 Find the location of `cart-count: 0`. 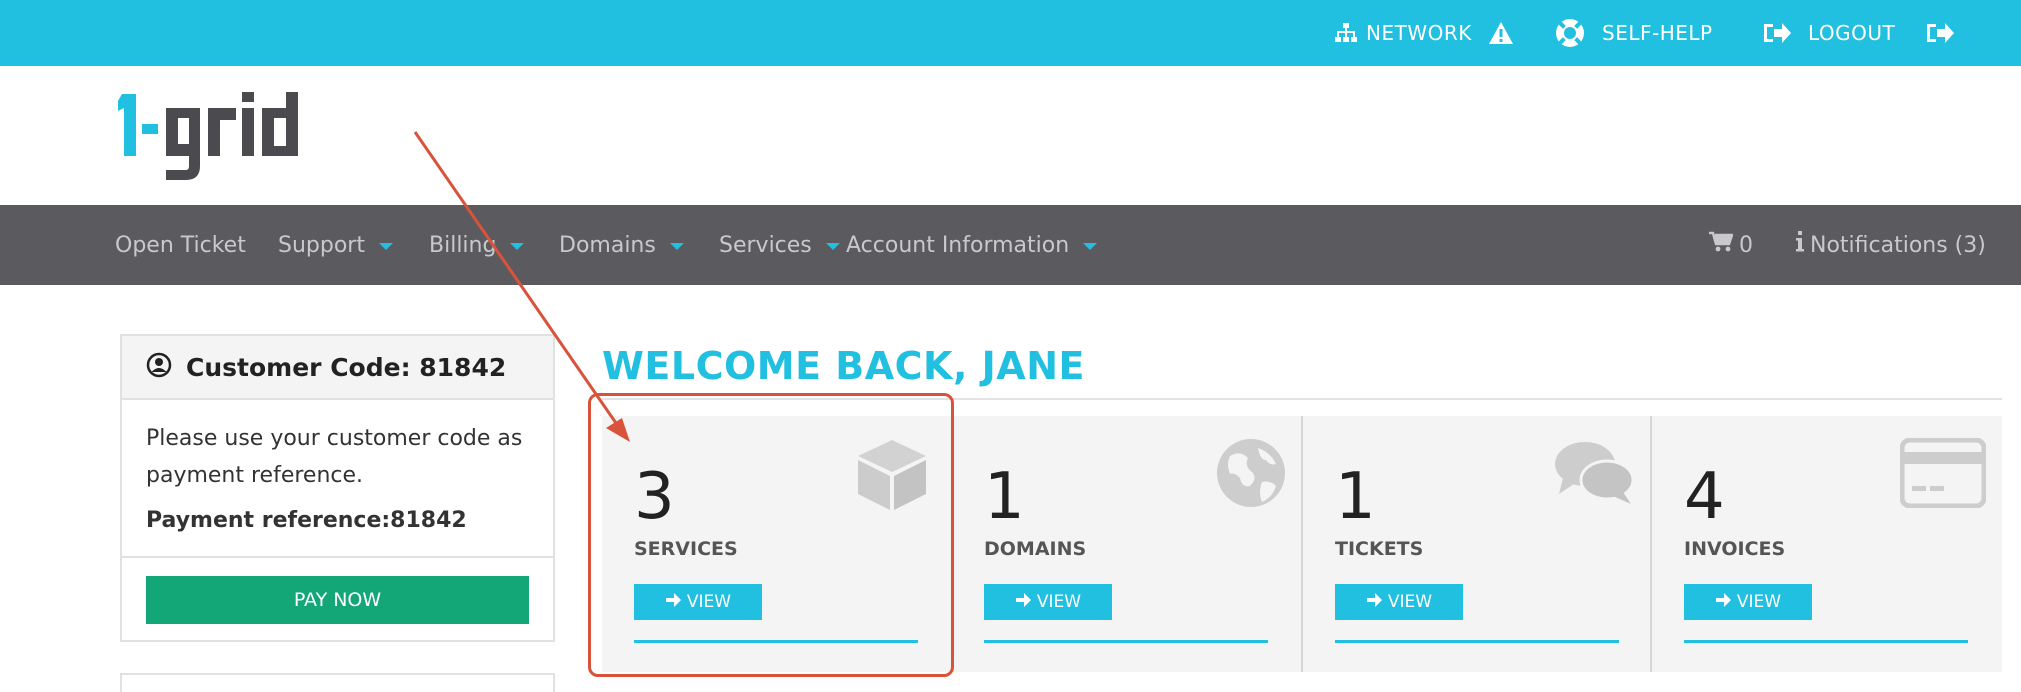

cart-count: 0 is located at coordinates (1746, 245).